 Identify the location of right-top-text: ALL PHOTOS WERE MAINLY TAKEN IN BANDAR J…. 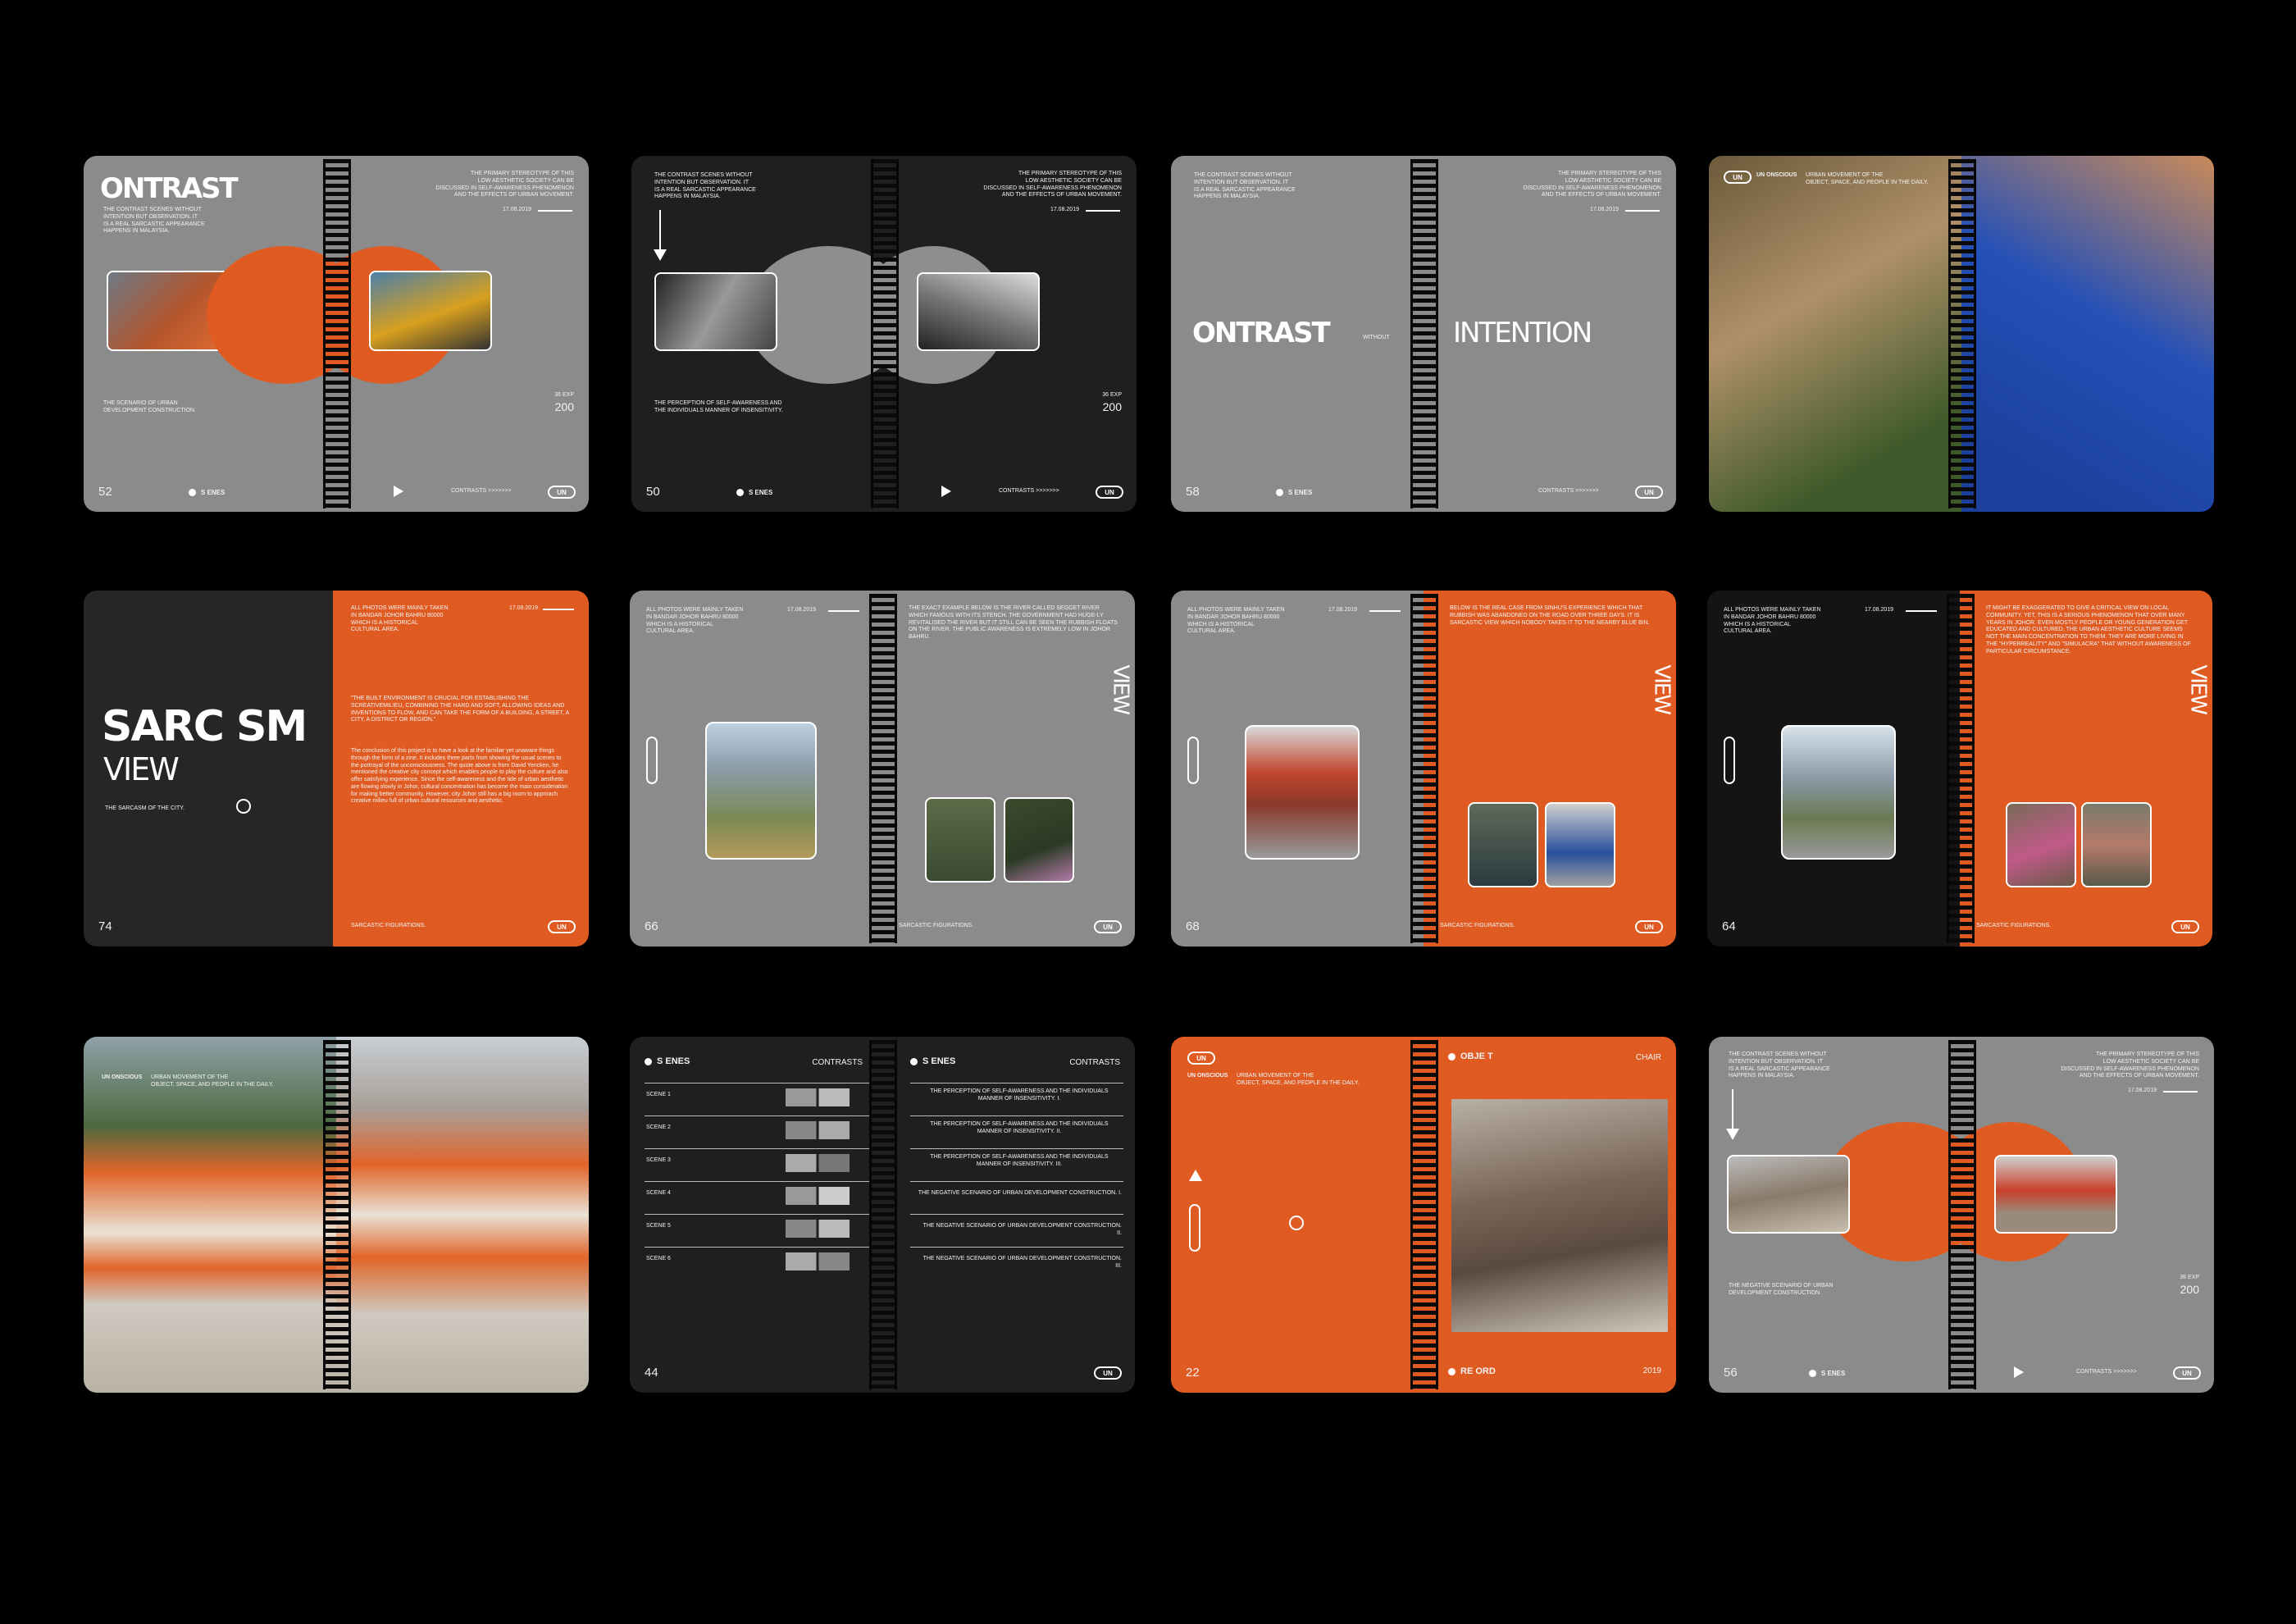
(400, 619).